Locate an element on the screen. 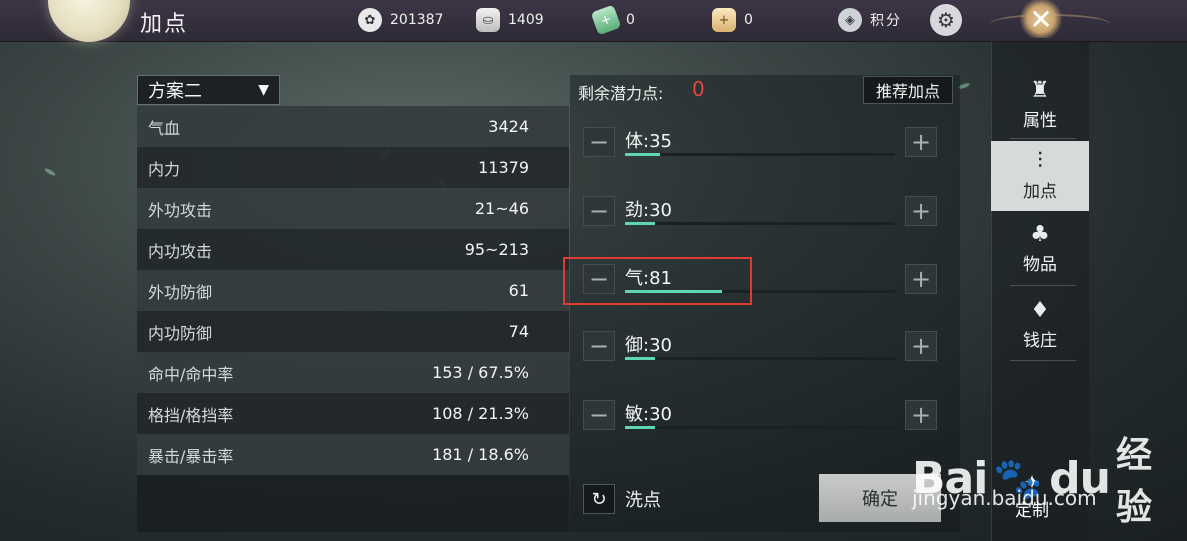 The width and height of the screenshot is (1187, 541). resource-currency-2: ⛀ 1409 is located at coordinates (510, 20).